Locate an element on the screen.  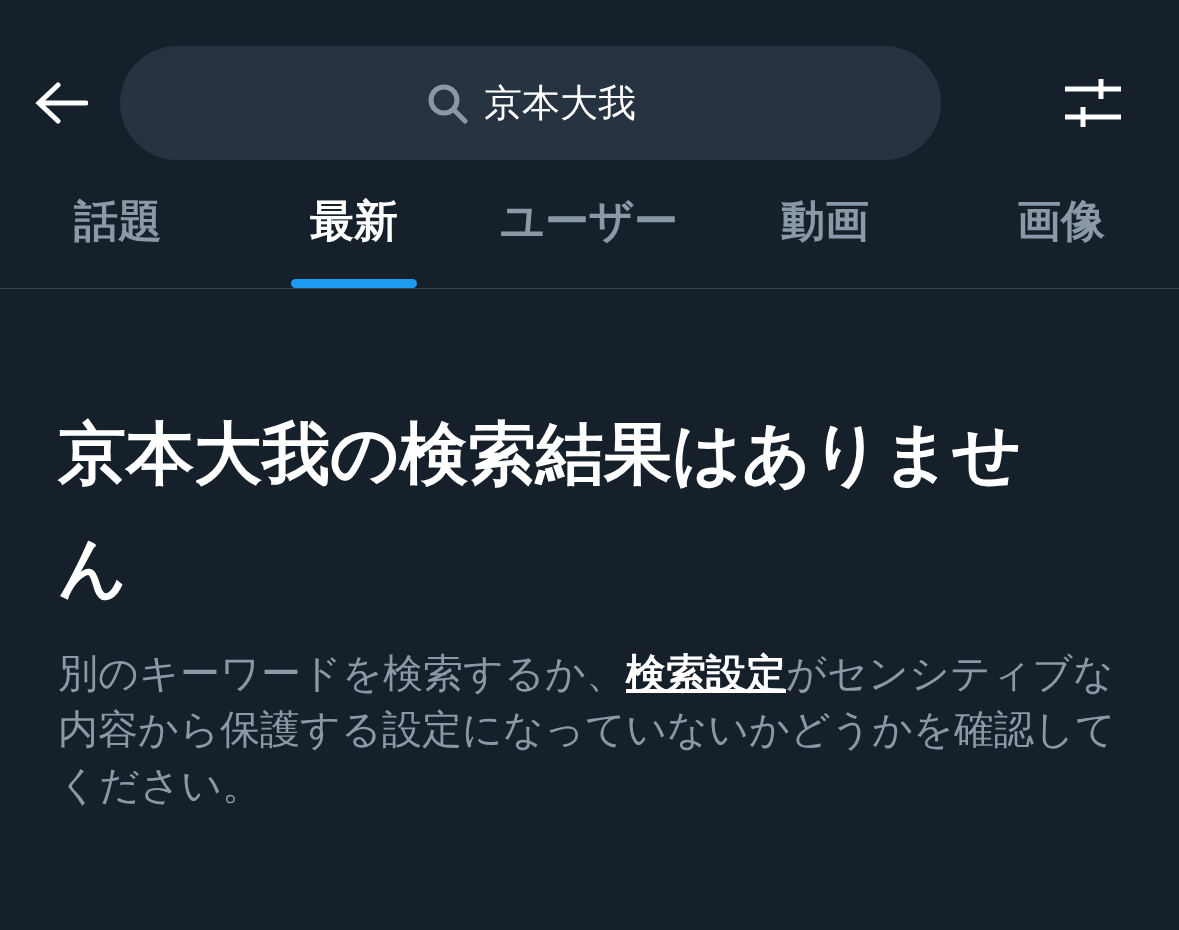
tab: 画像 is located at coordinates (1061, 240).